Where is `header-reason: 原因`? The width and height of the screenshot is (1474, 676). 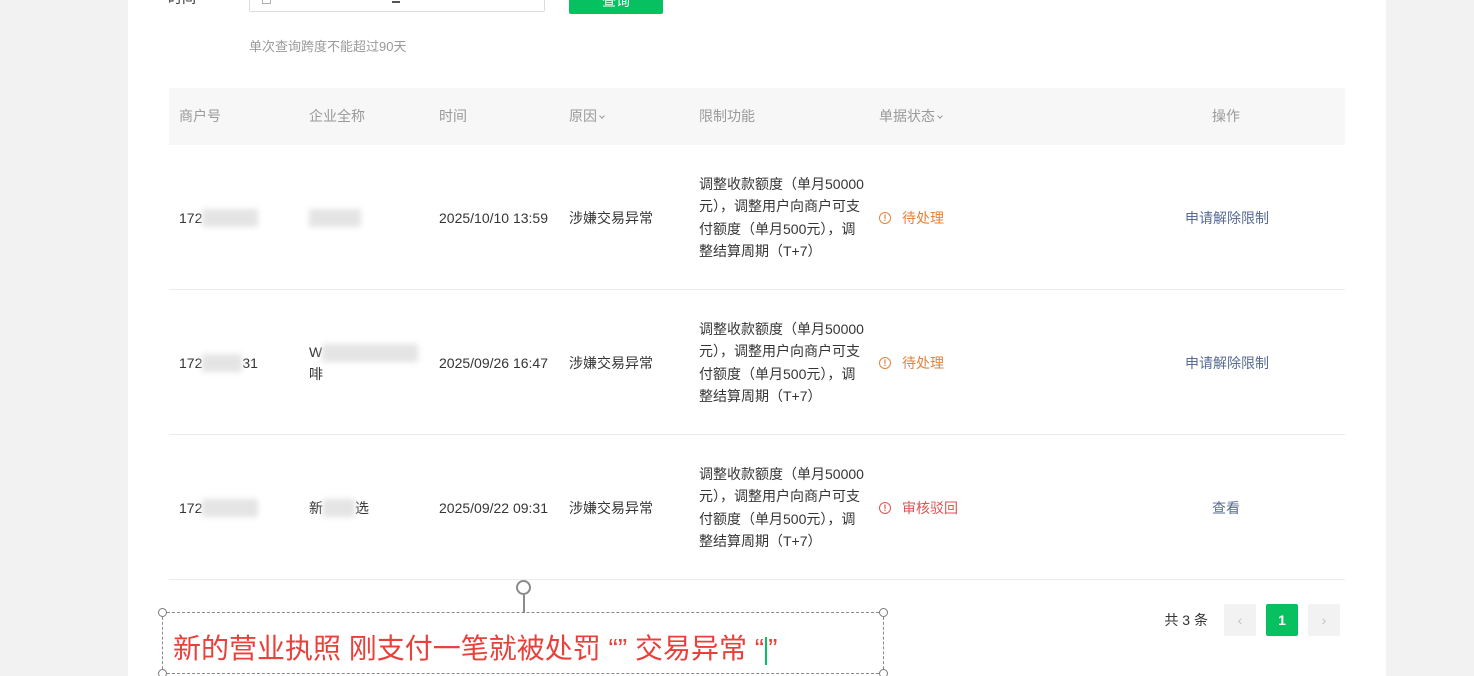 header-reason: 原因 is located at coordinates (587, 116).